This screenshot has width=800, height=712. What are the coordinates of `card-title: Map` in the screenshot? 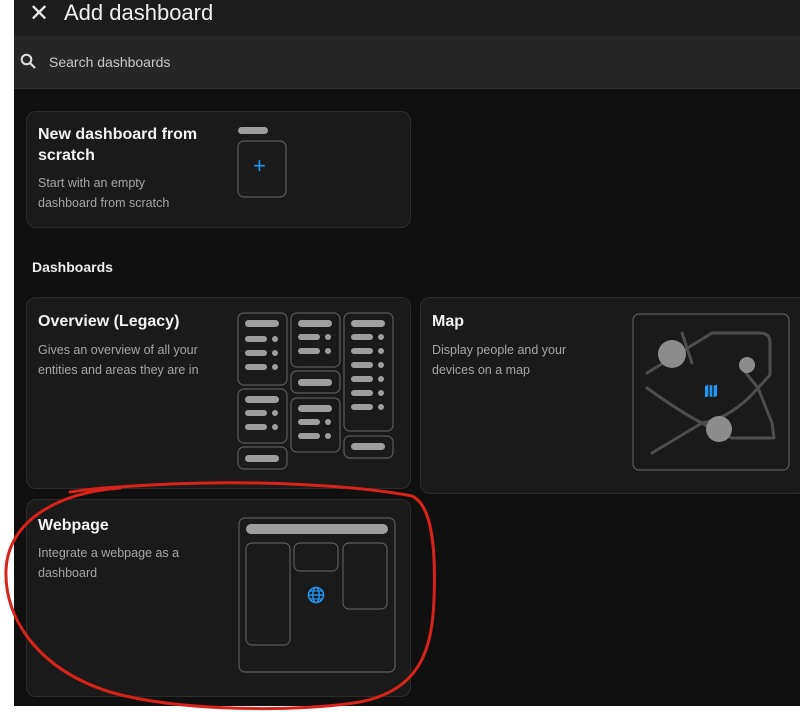 It's located at (448, 321).